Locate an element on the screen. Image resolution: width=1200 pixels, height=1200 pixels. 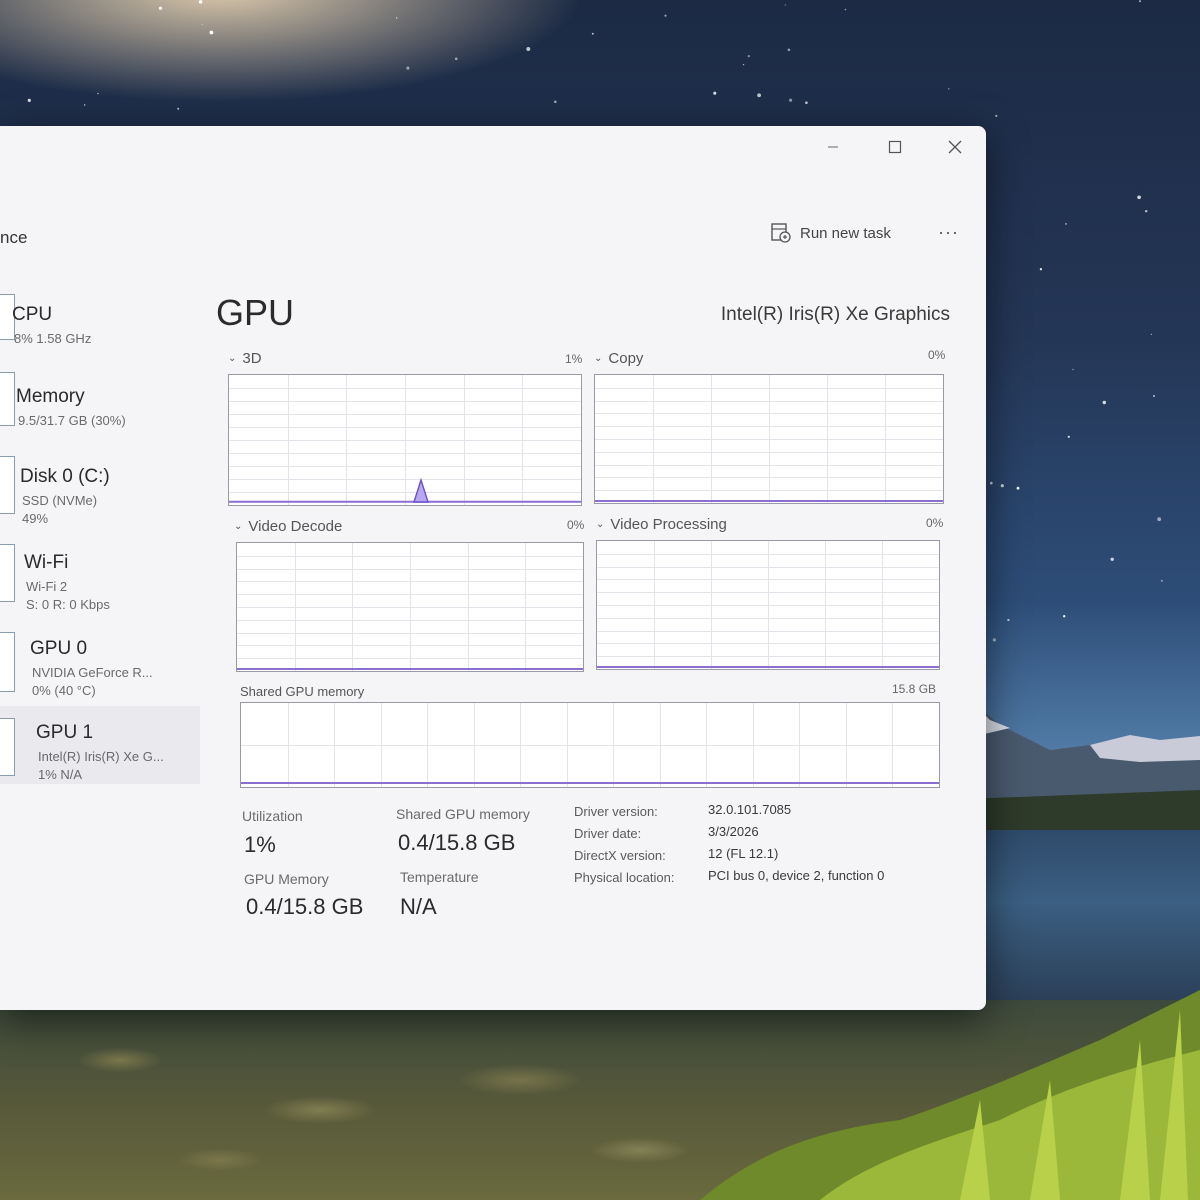
minimize-button is located at coordinates (833, 147).